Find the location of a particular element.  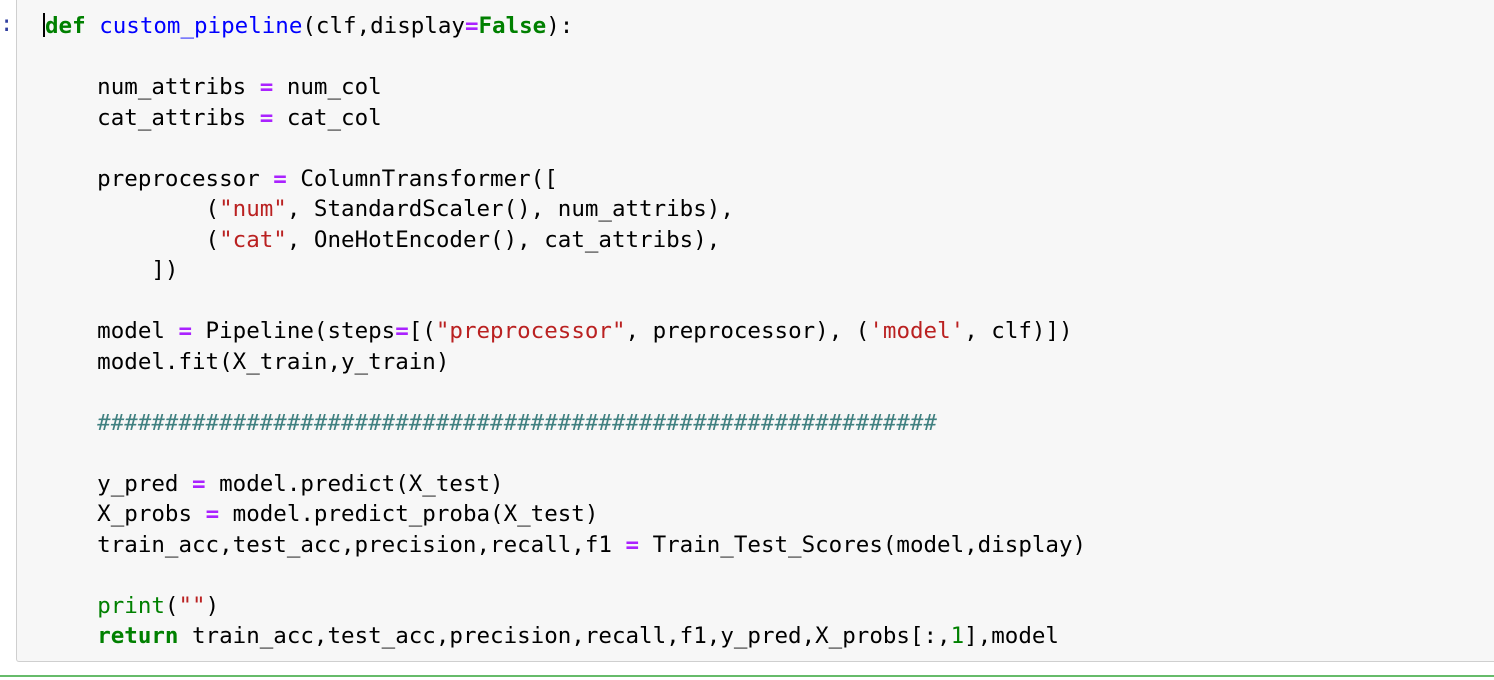

code-token: ): is located at coordinates (560, 26).